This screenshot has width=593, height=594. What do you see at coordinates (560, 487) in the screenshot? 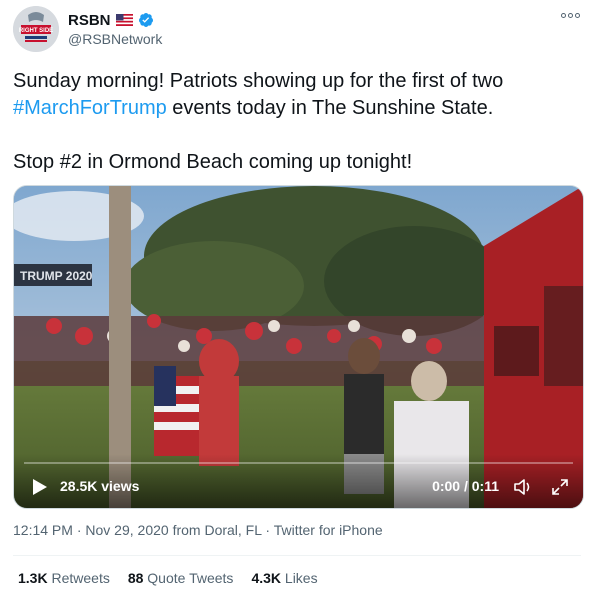
I see `fullscreen-icon` at bounding box center [560, 487].